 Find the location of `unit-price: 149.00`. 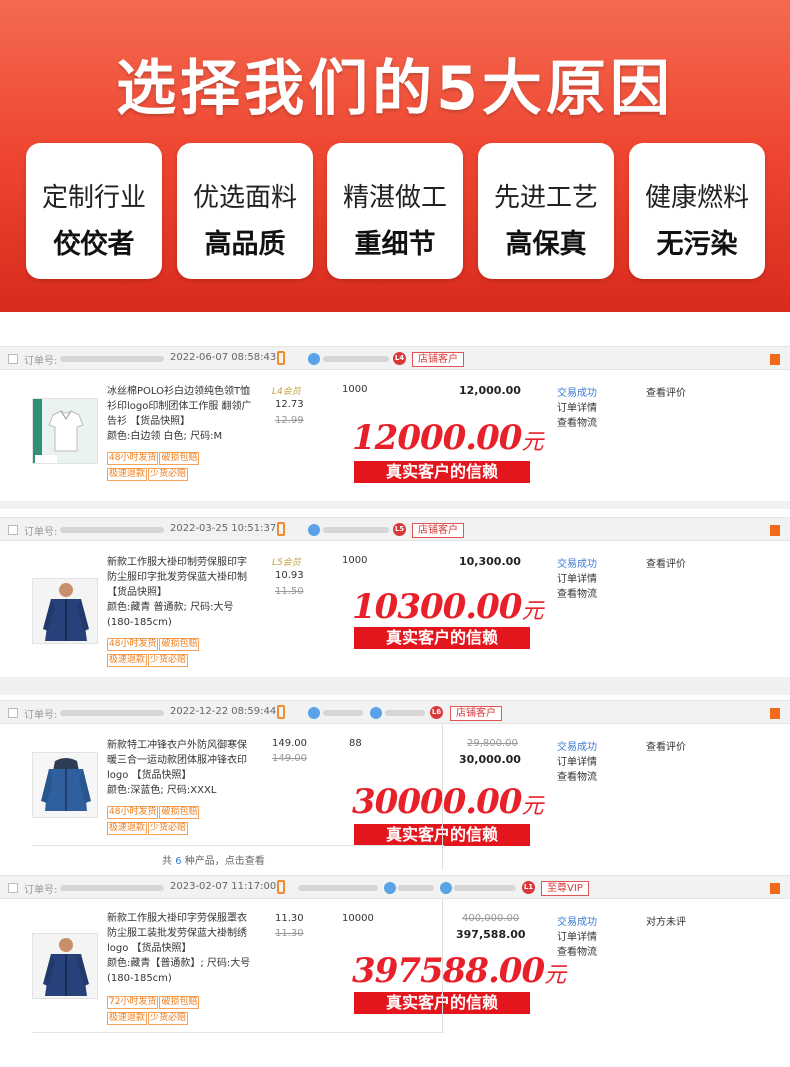

unit-price: 149.00 is located at coordinates (289, 743).